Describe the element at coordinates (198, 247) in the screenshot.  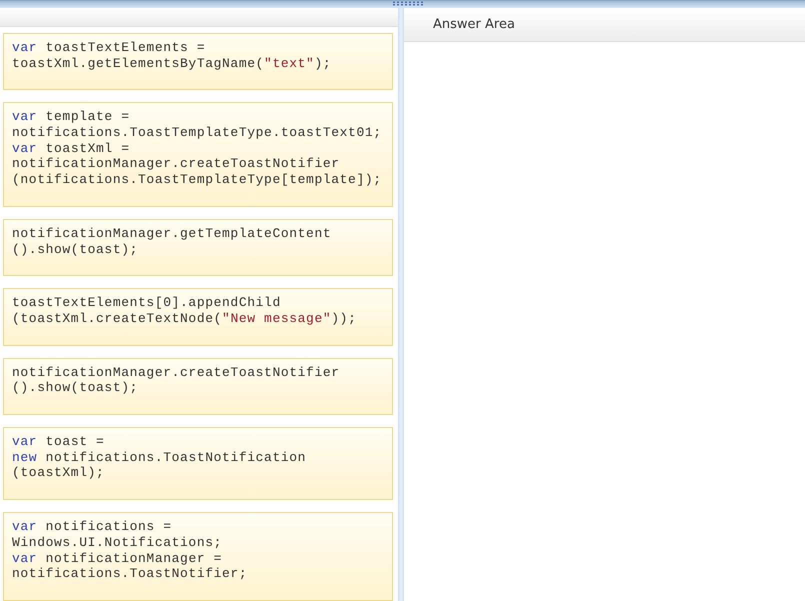
I see `code-tile: notificationManager.getTemplateContent ().show(toast);` at that location.